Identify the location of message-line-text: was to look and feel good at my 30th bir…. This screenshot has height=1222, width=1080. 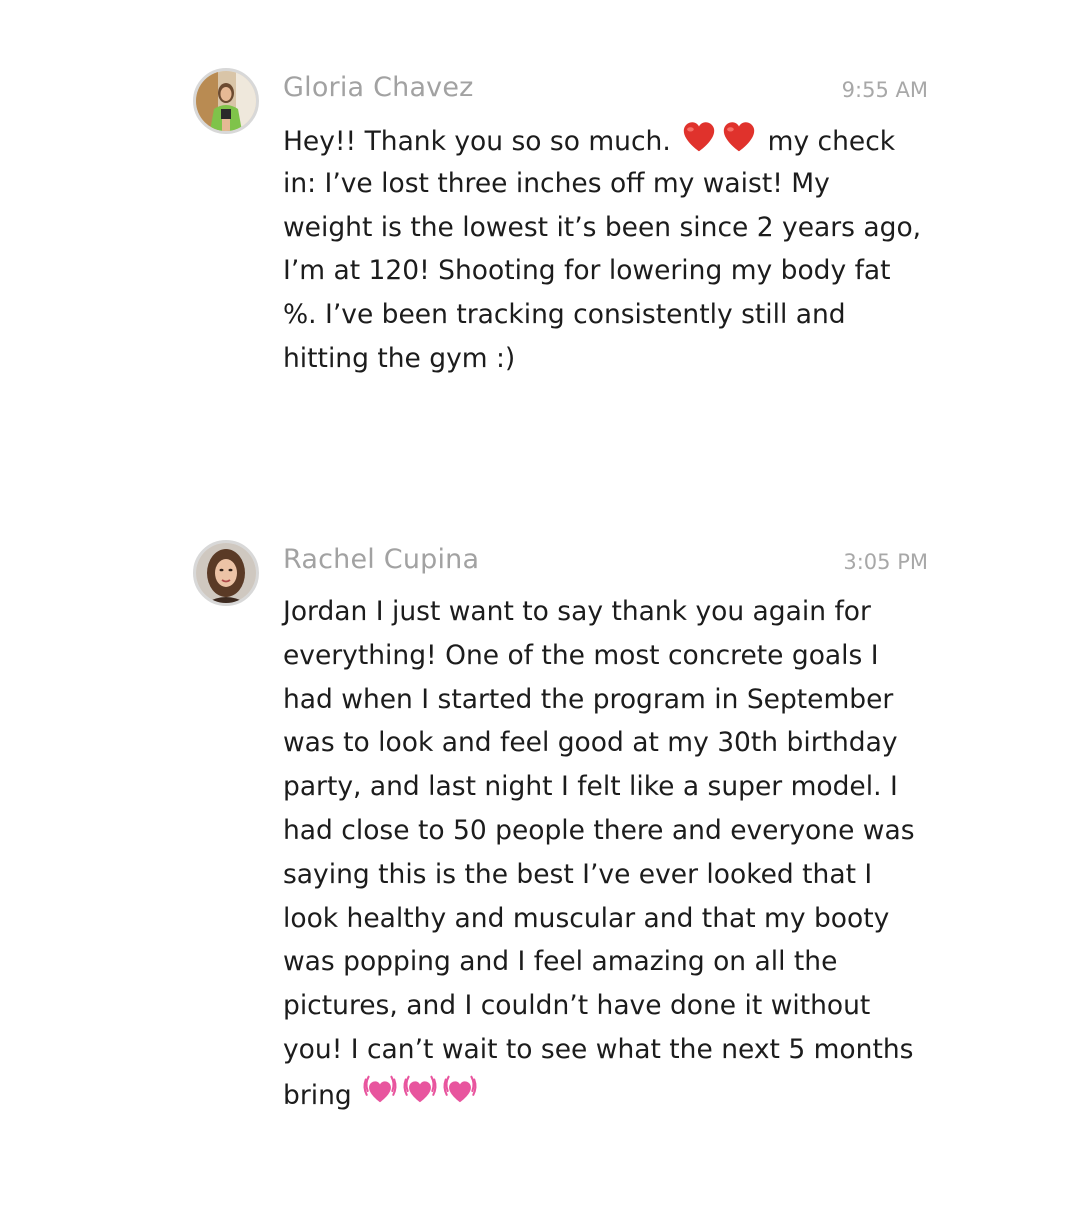
(590, 743).